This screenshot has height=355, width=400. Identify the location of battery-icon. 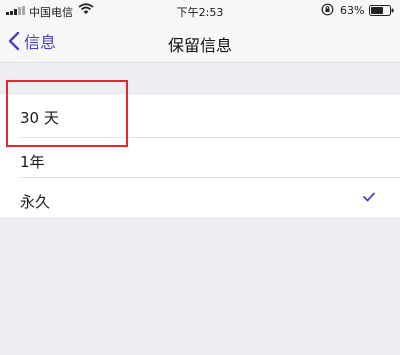
(381, 10).